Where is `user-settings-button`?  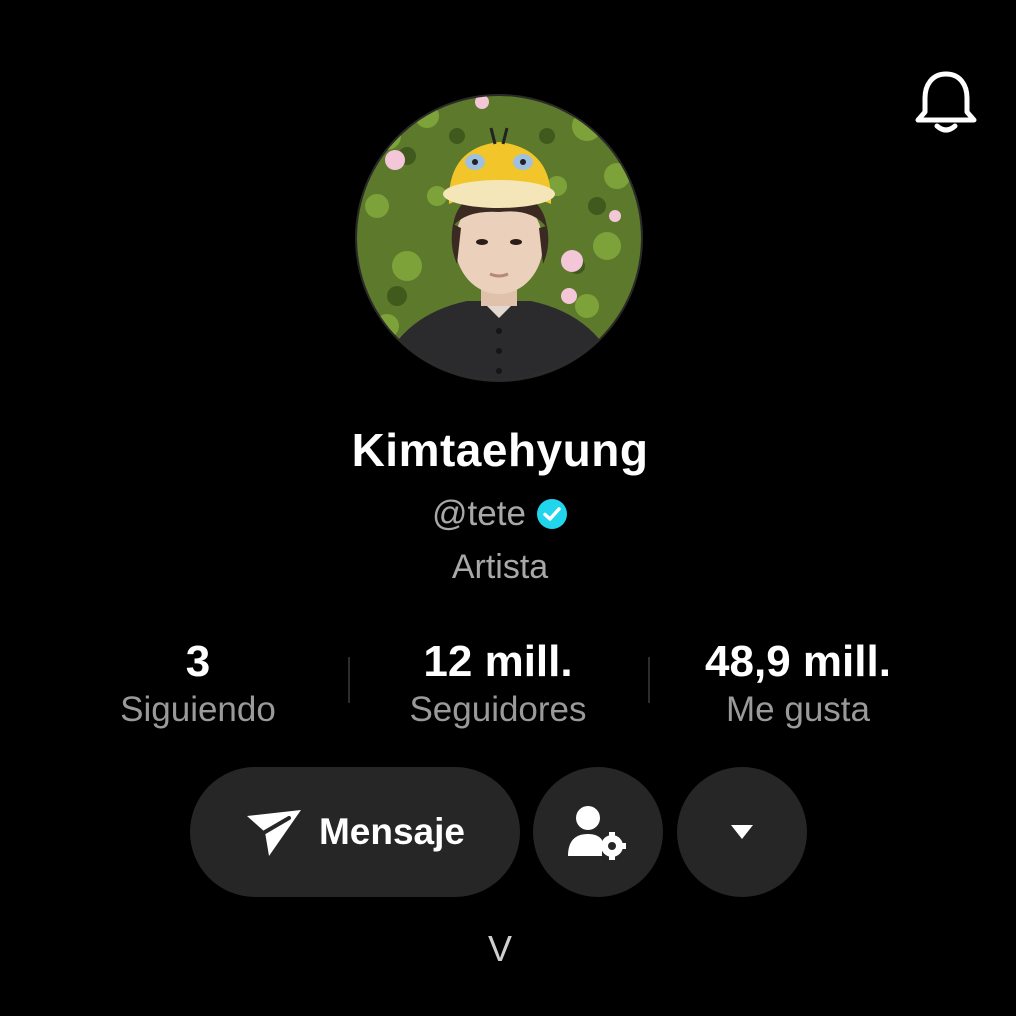
user-settings-button is located at coordinates (598, 832).